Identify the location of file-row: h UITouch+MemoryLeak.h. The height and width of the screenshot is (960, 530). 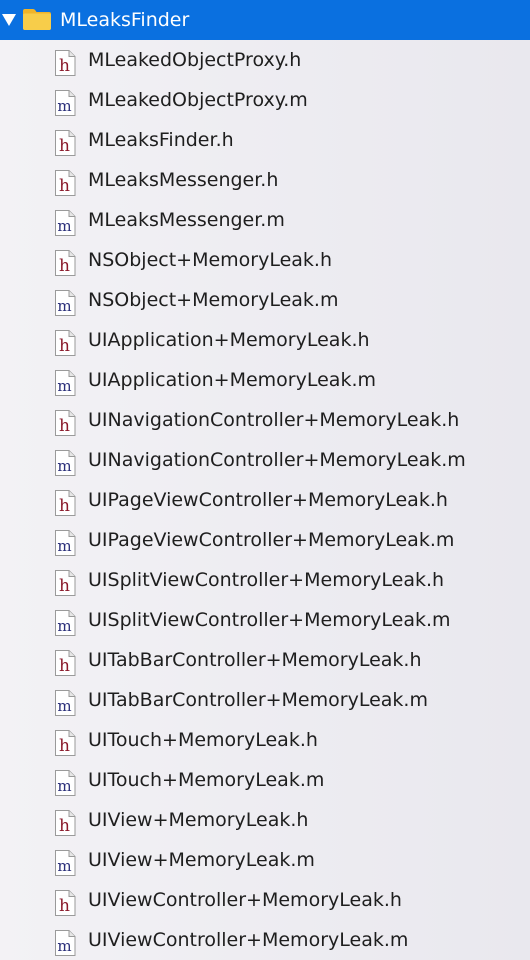
(265, 740).